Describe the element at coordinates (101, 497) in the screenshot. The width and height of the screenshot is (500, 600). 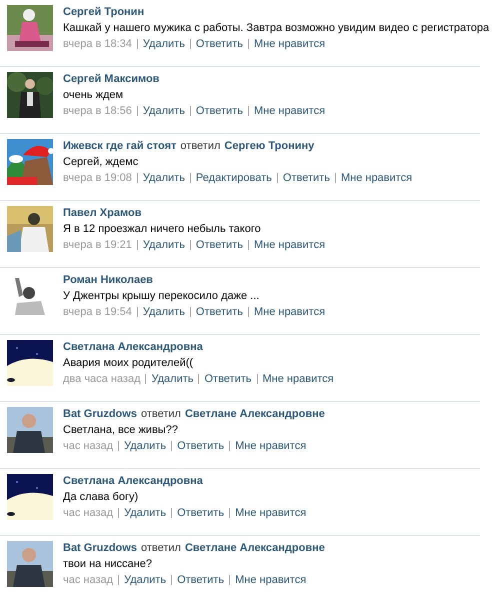
I see `comment-text: Да слава богу)` at that location.